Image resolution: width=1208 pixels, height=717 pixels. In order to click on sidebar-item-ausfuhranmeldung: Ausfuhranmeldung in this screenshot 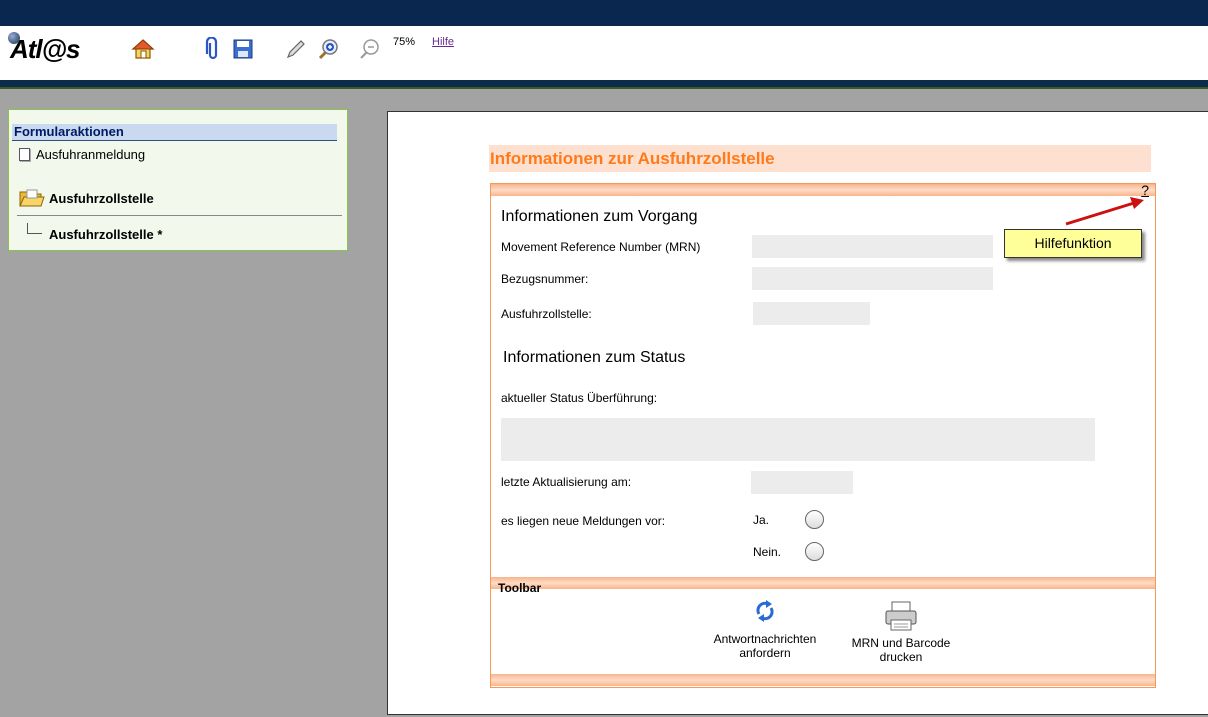, I will do `click(82, 154)`.